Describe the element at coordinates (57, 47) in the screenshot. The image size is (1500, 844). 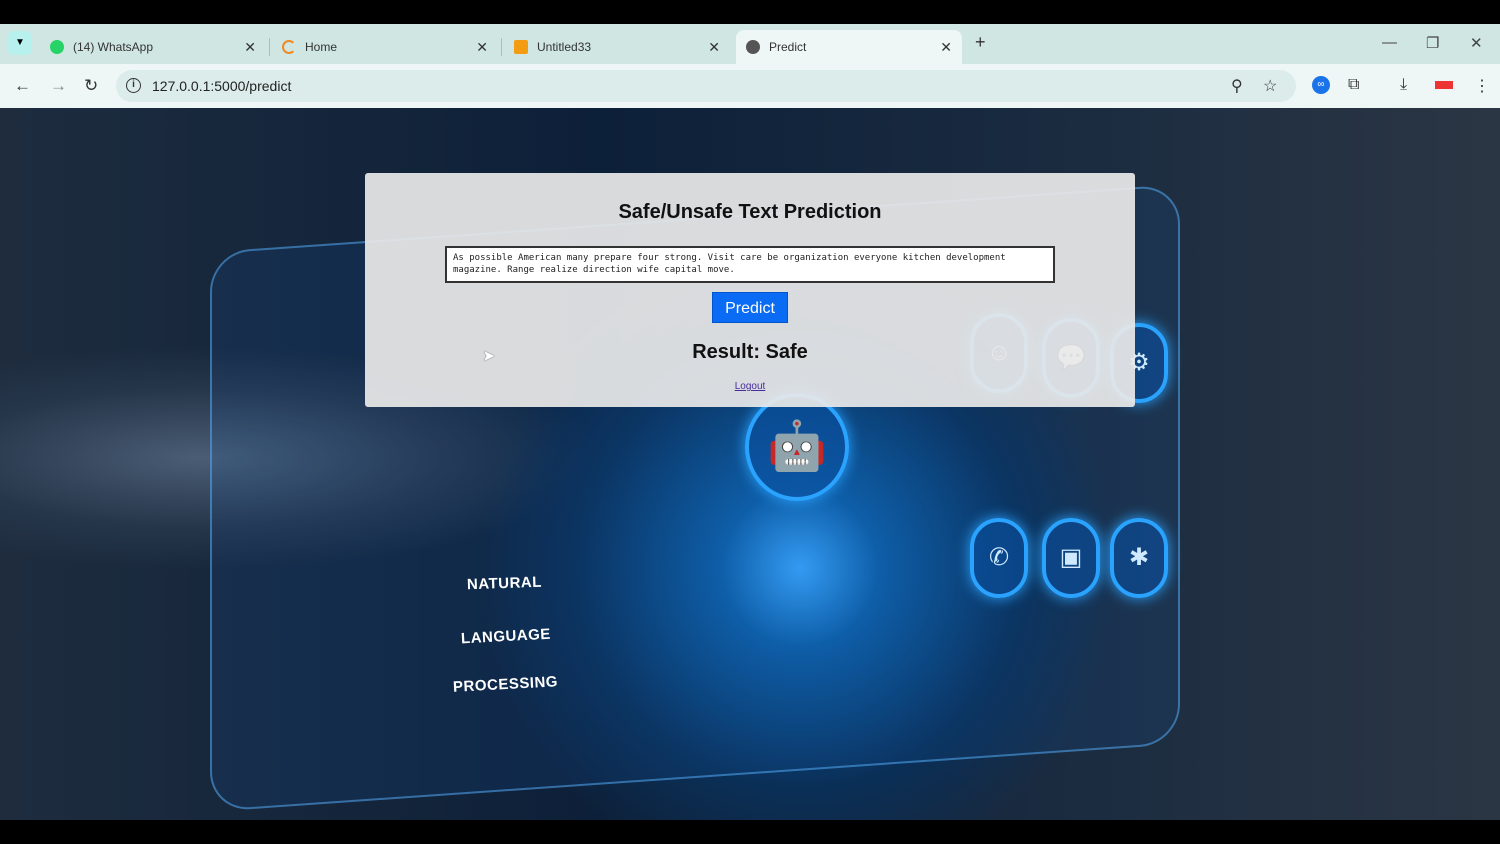
I see `whatsapp-icon` at that location.